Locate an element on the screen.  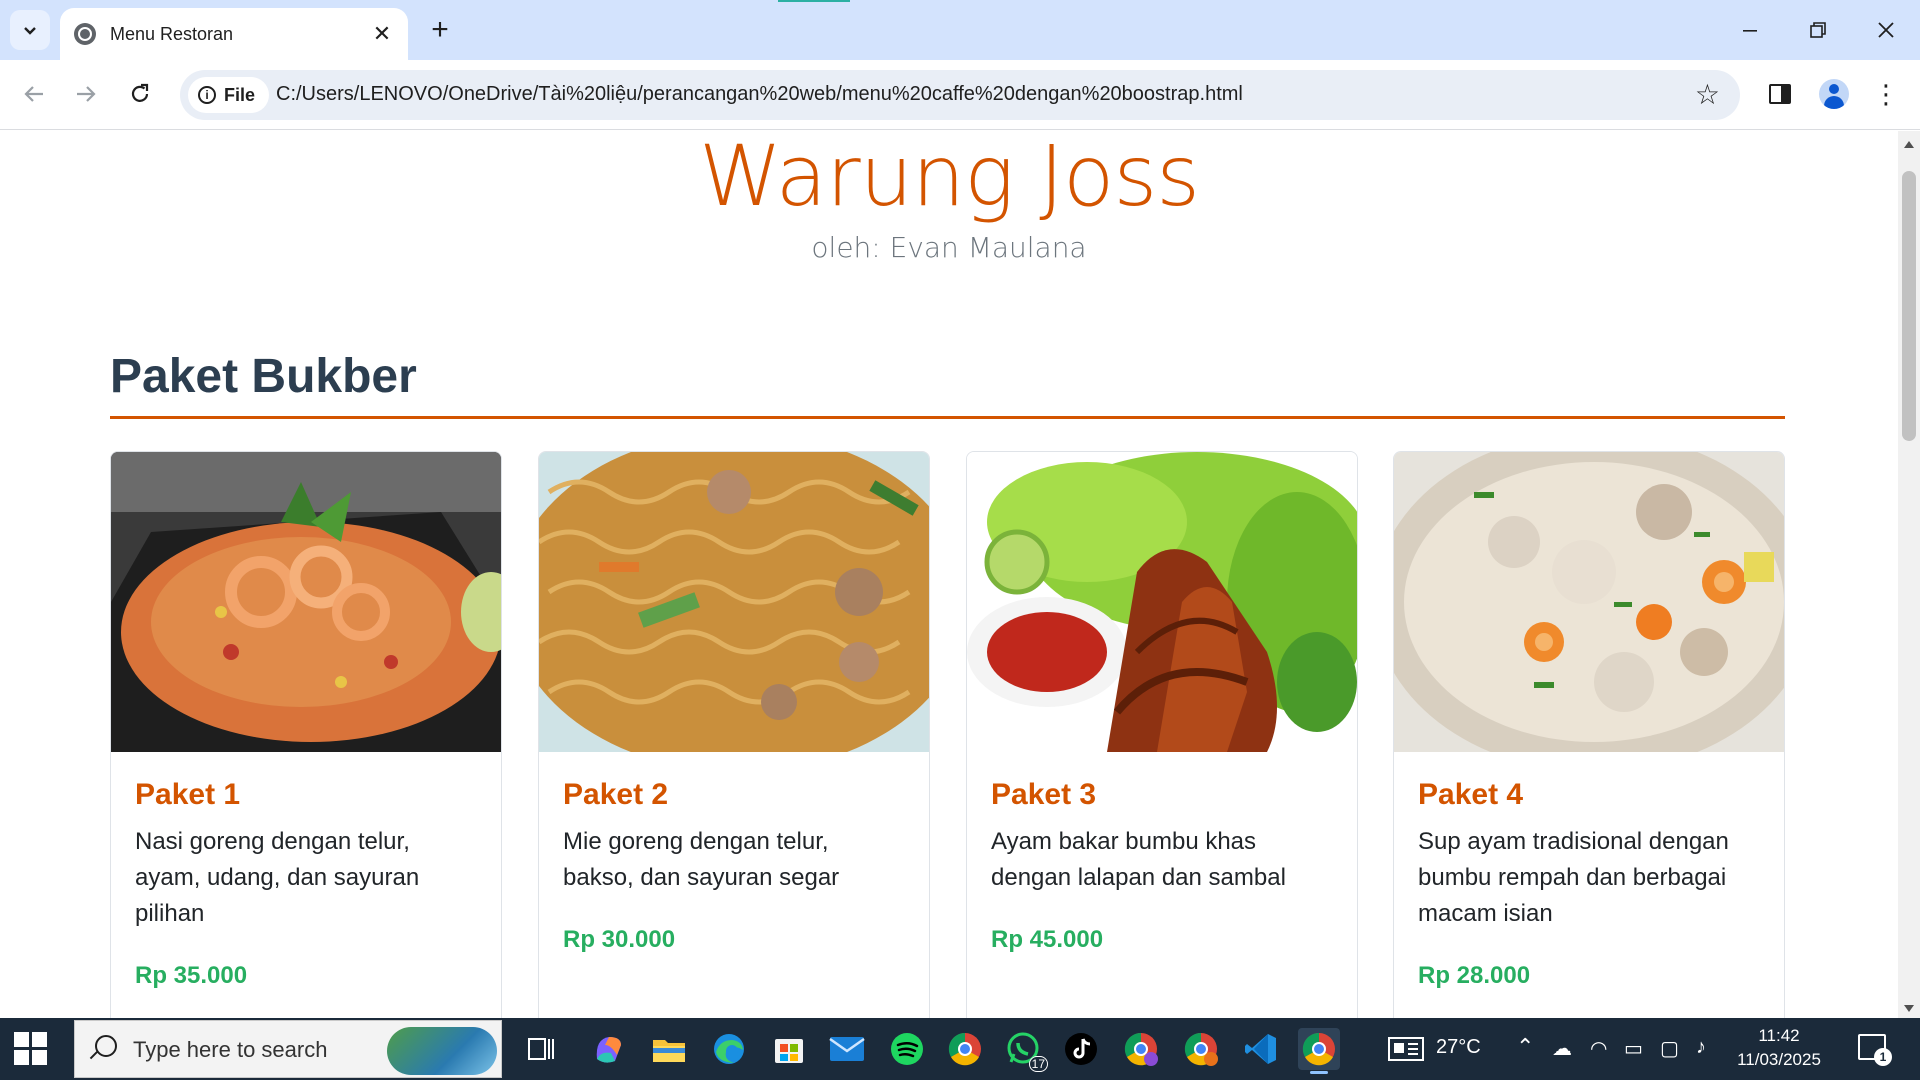
section-divider is located at coordinates (947, 417).